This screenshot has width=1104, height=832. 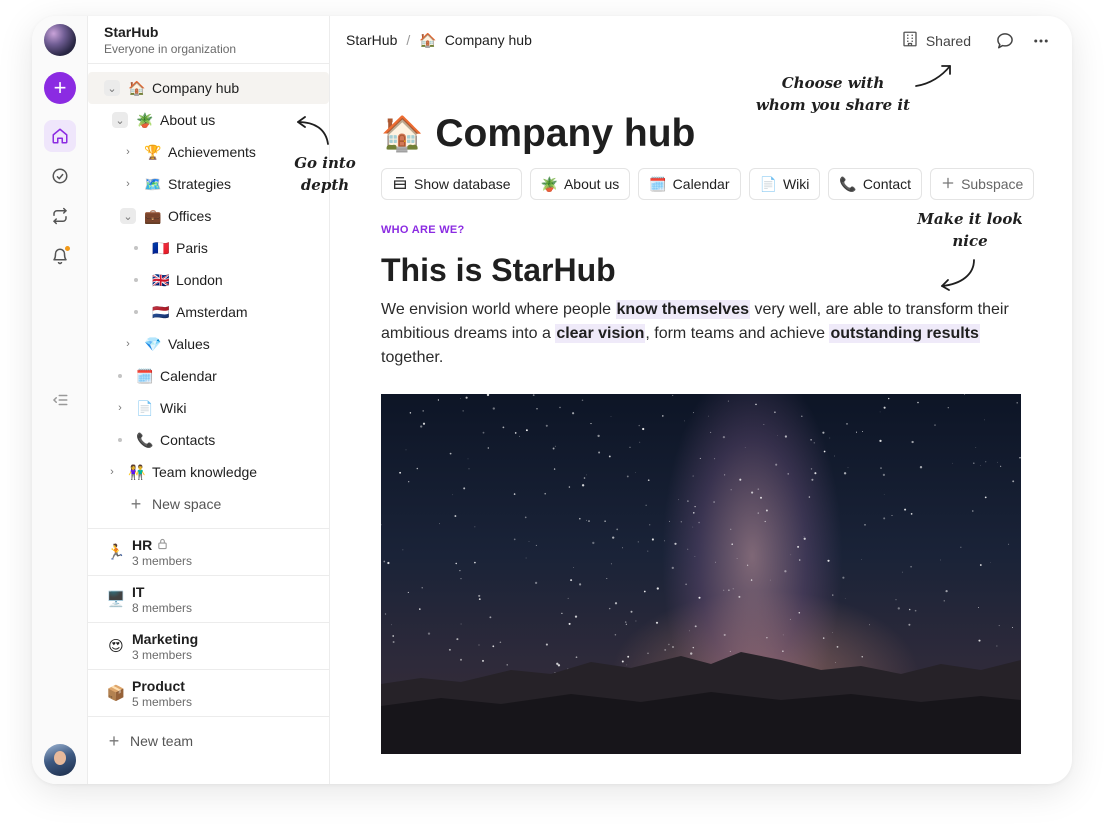 I want to click on annotation-line: Choose with, so click(x=833, y=83).